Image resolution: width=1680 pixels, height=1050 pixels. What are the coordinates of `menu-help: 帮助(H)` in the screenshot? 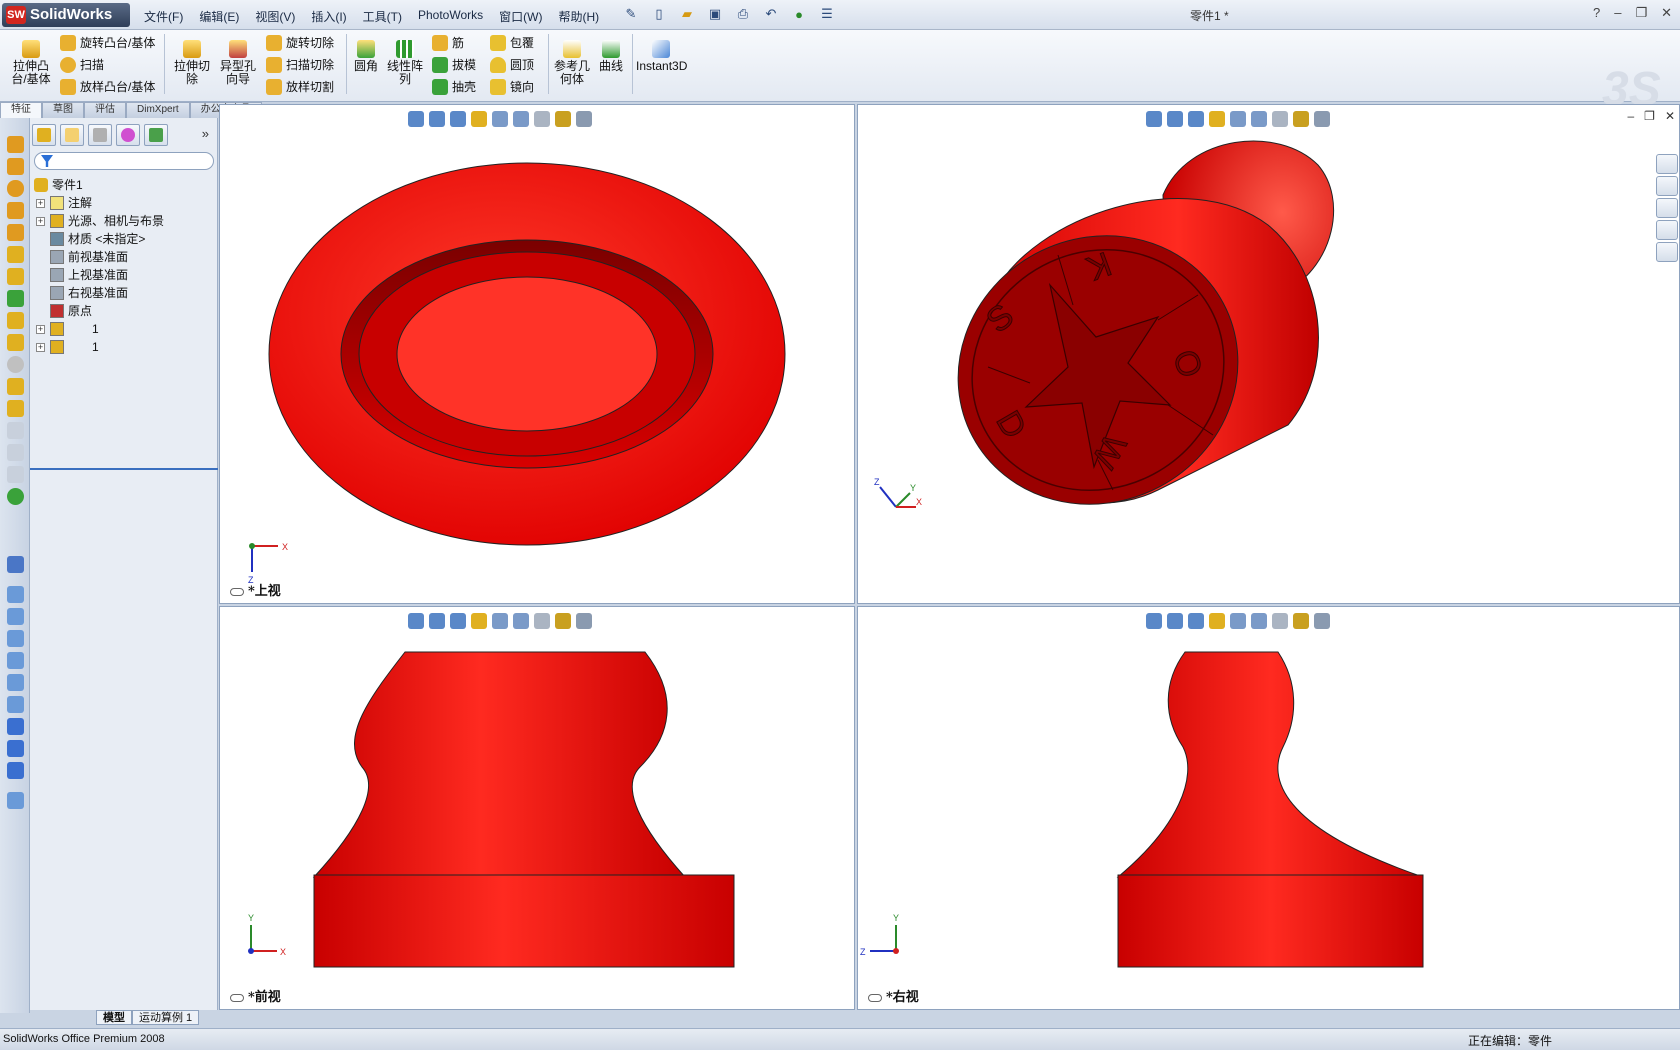 It's located at (578, 16).